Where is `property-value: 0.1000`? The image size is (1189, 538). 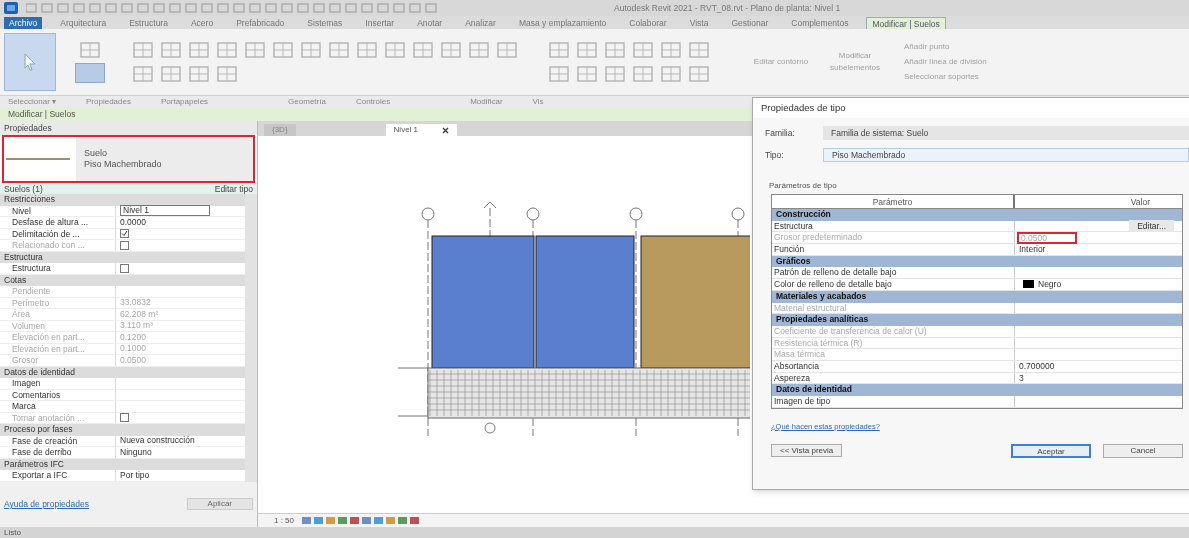
property-value: 0.1000 is located at coordinates (133, 349).